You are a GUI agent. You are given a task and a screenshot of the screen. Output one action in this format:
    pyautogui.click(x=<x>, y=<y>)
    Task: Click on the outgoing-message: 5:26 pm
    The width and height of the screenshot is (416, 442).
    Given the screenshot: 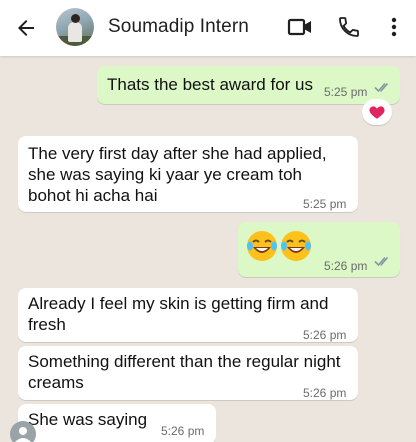 What is the action you would take?
    pyautogui.click(x=319, y=249)
    